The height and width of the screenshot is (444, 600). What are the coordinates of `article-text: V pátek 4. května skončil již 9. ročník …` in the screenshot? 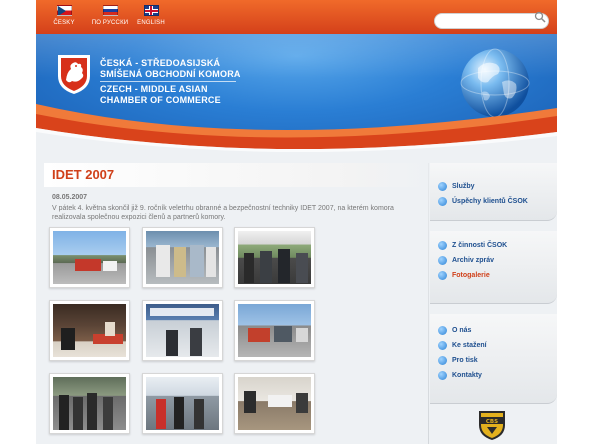 It's located at (223, 213).